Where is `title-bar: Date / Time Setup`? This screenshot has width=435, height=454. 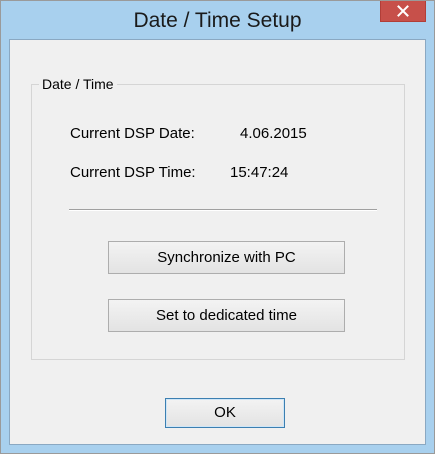 title-bar: Date / Time Setup is located at coordinates (217, 20).